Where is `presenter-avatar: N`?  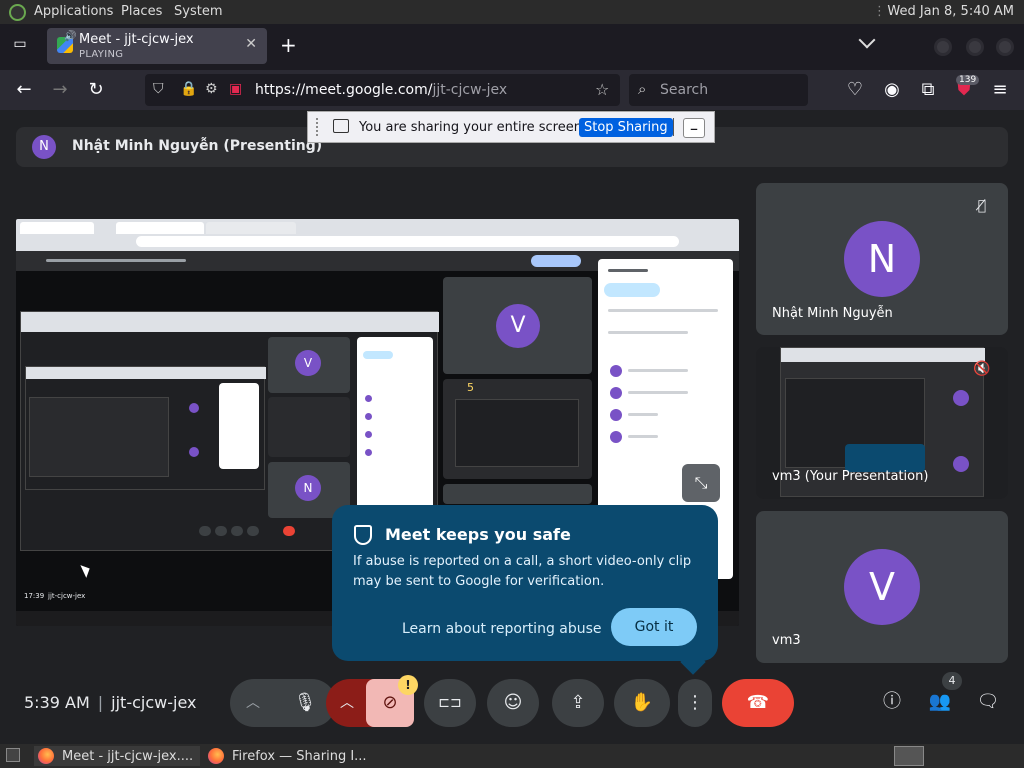
presenter-avatar: N is located at coordinates (44, 147).